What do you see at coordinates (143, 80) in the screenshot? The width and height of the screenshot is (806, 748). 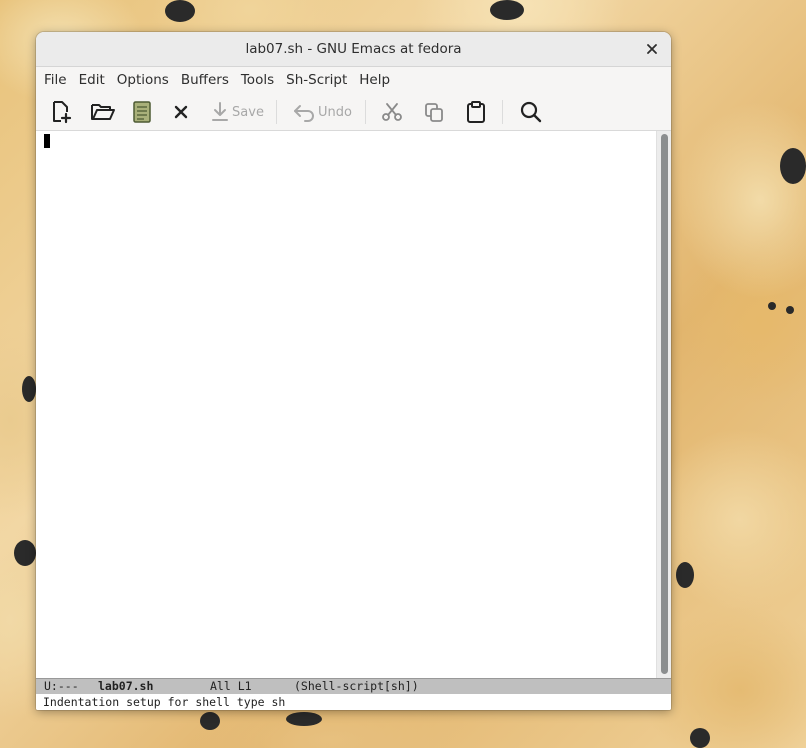 I see `menu-options: Options` at bounding box center [143, 80].